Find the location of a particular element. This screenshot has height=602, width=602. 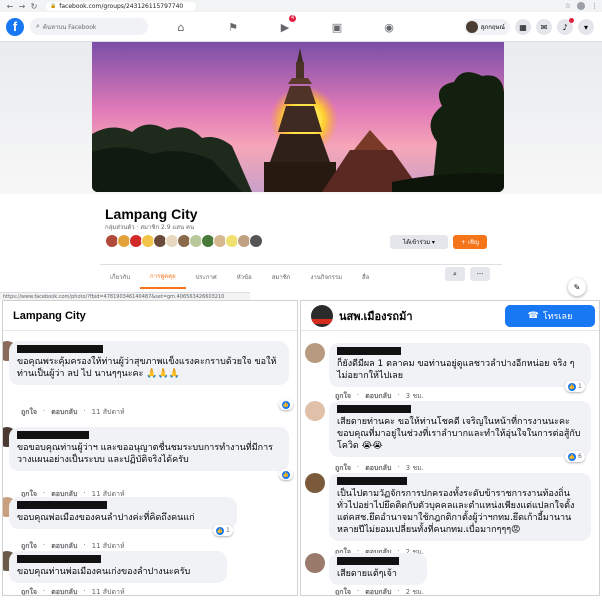

tab-media: สื่อ is located at coordinates (365, 277).